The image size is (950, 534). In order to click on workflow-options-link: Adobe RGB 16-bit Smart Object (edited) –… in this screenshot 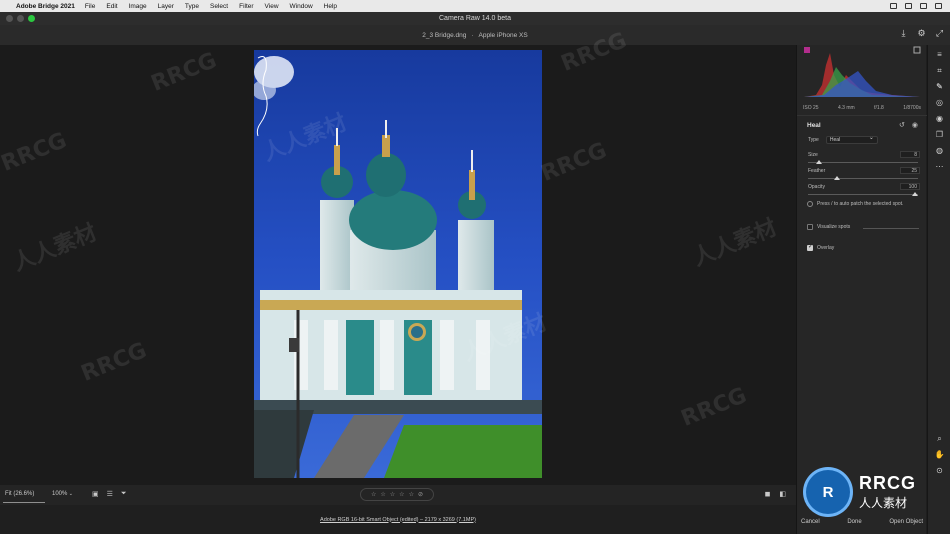, I will do `click(398, 520)`.